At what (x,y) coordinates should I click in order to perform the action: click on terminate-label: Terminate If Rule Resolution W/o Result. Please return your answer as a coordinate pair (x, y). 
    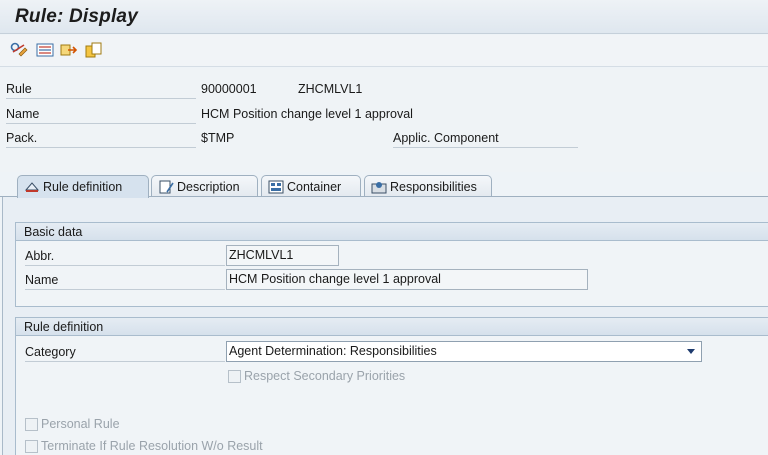
    Looking at the image, I should click on (152, 446).